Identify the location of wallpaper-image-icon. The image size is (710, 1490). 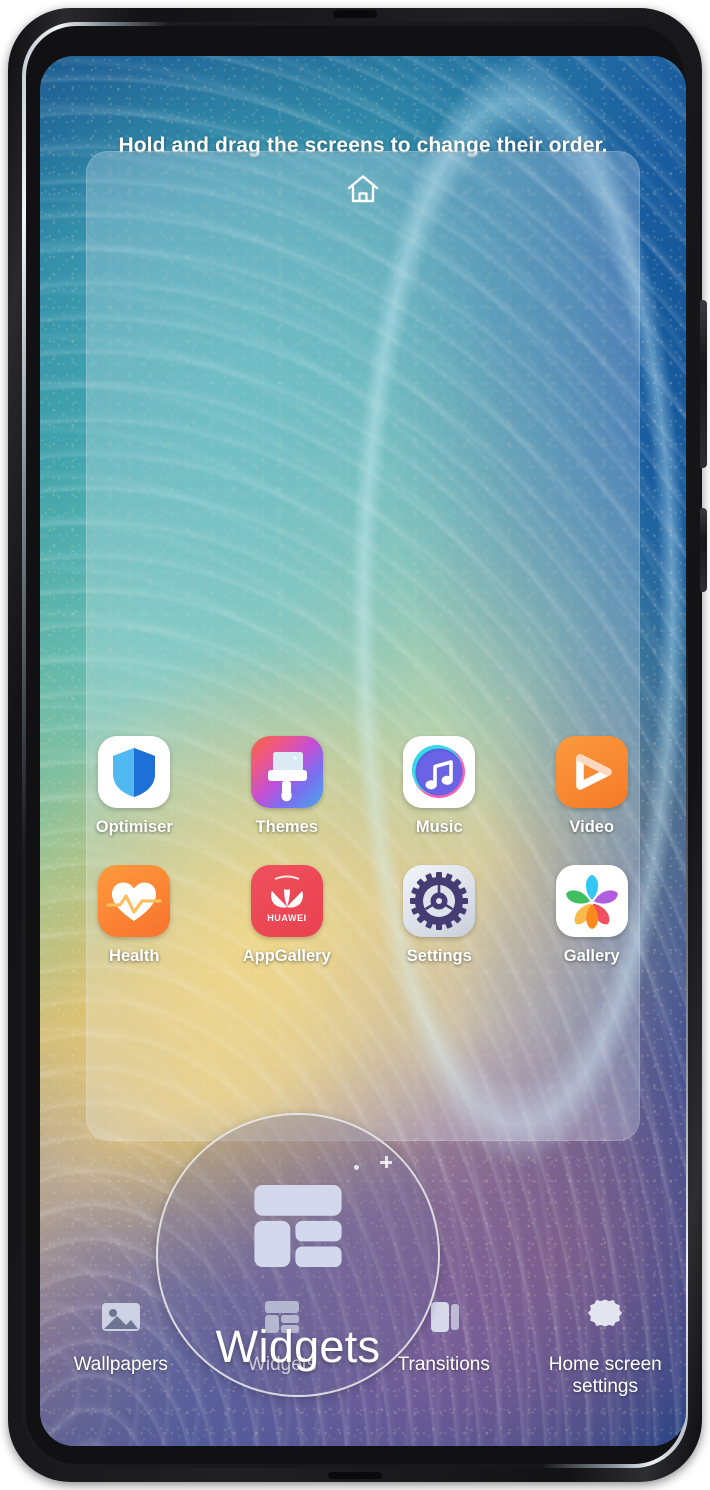
(121, 1317).